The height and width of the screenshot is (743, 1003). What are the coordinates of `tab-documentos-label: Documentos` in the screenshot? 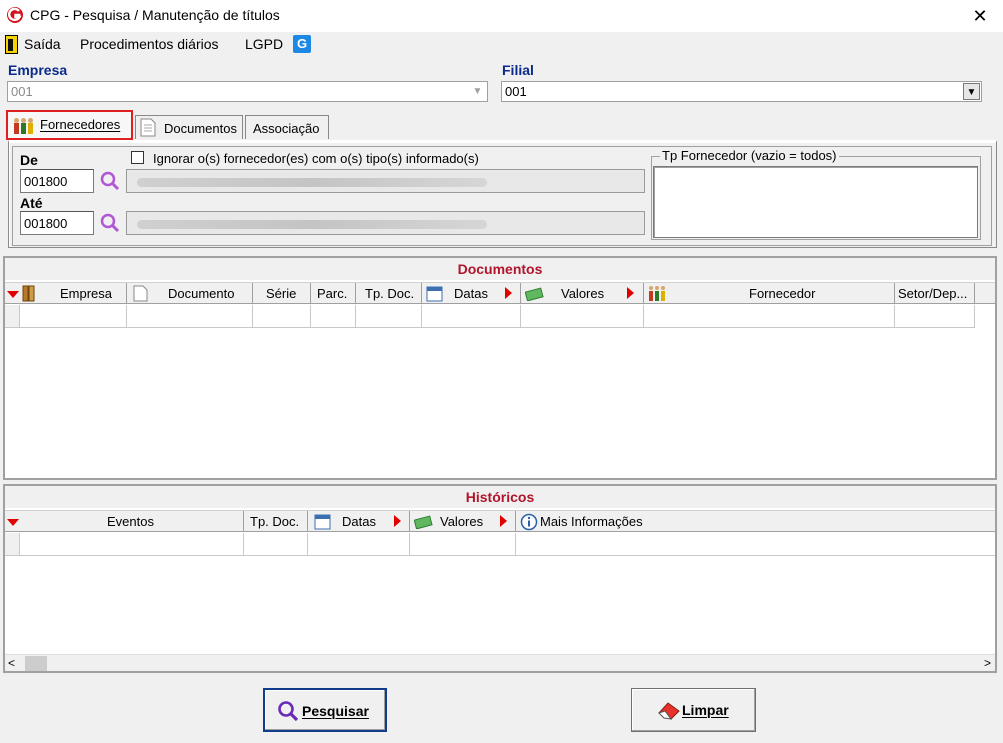 It's located at (200, 128).